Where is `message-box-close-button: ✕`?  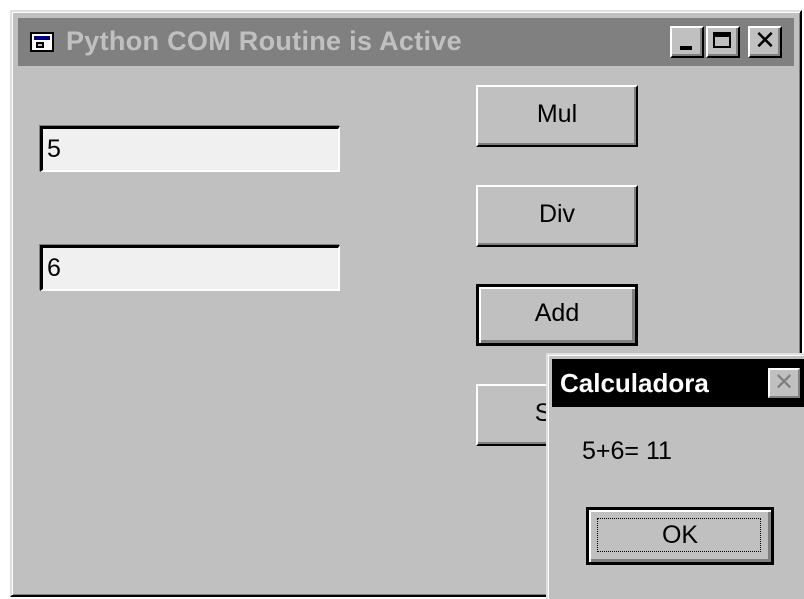
message-box-close-button: ✕ is located at coordinates (784, 383).